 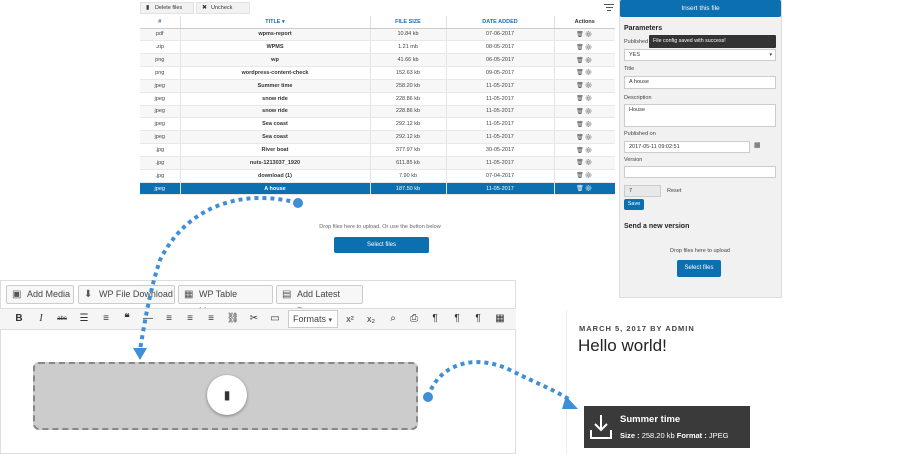 I want to click on arrow-head-down-icon, so click(x=140, y=354).